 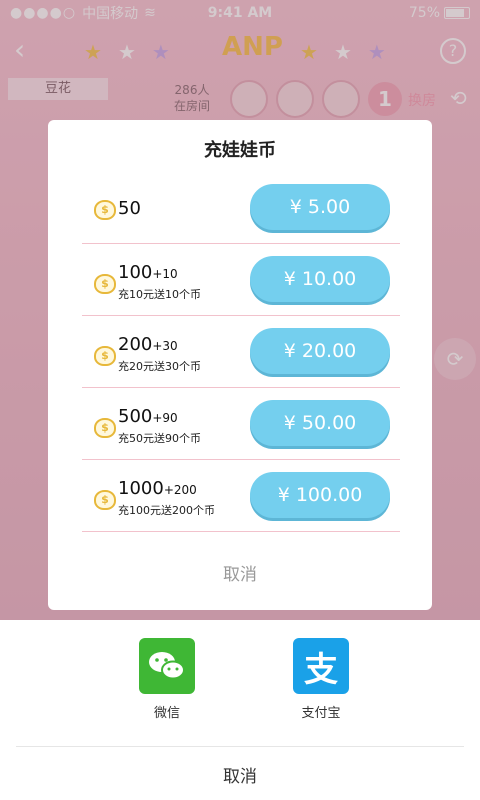 What do you see at coordinates (241, 208) in the screenshot?
I see `recharge-option: $ 50 ¥ 5.00` at bounding box center [241, 208].